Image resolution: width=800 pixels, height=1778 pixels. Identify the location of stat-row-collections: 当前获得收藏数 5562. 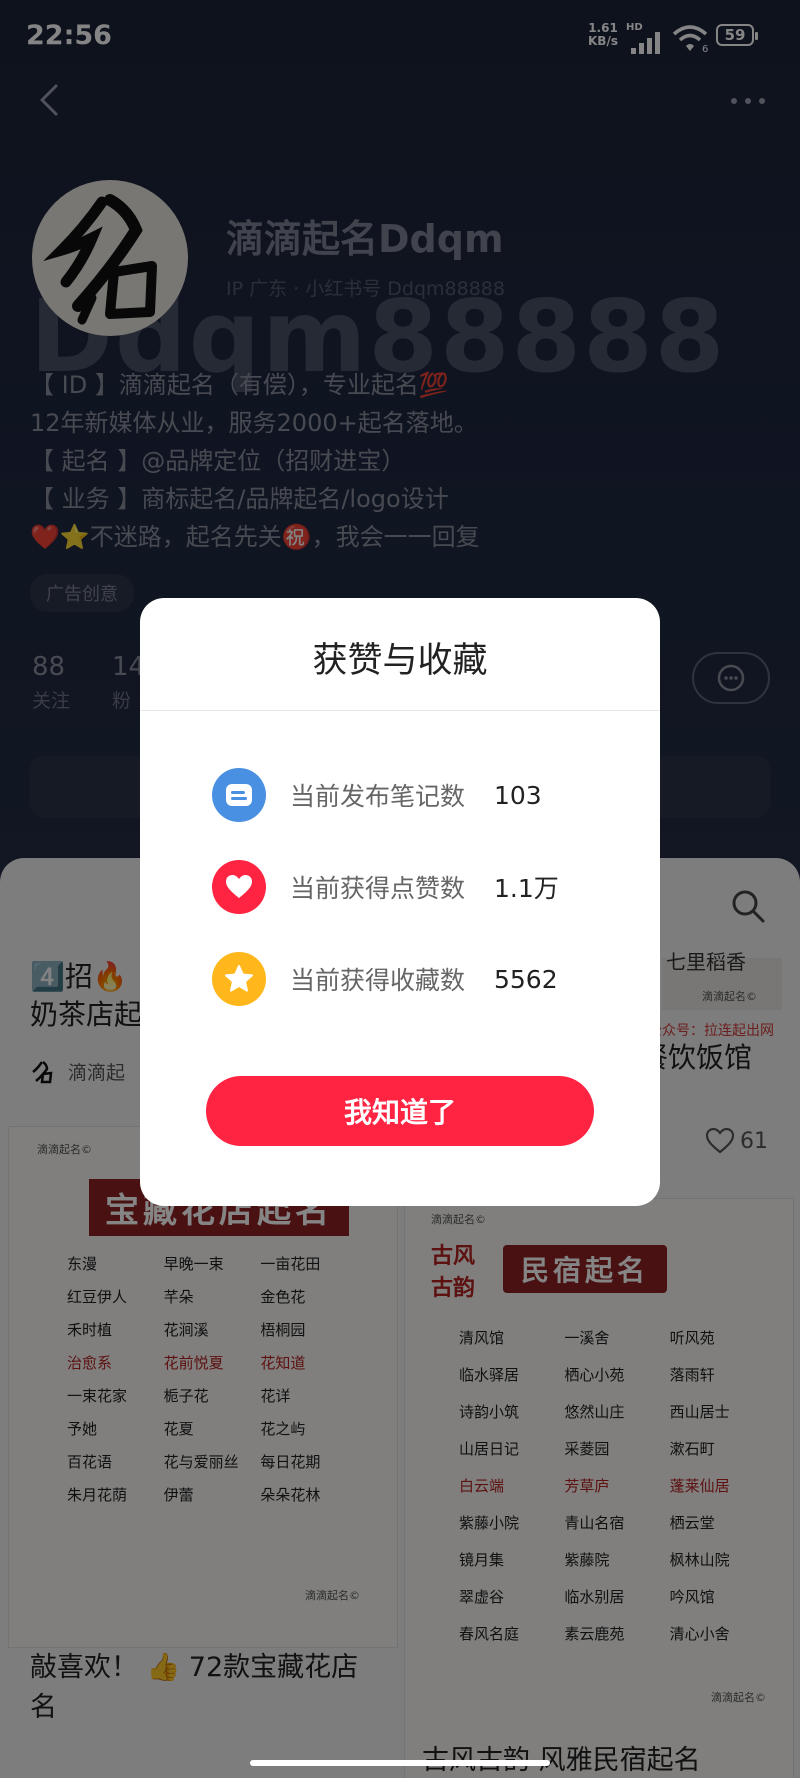
(385, 979).